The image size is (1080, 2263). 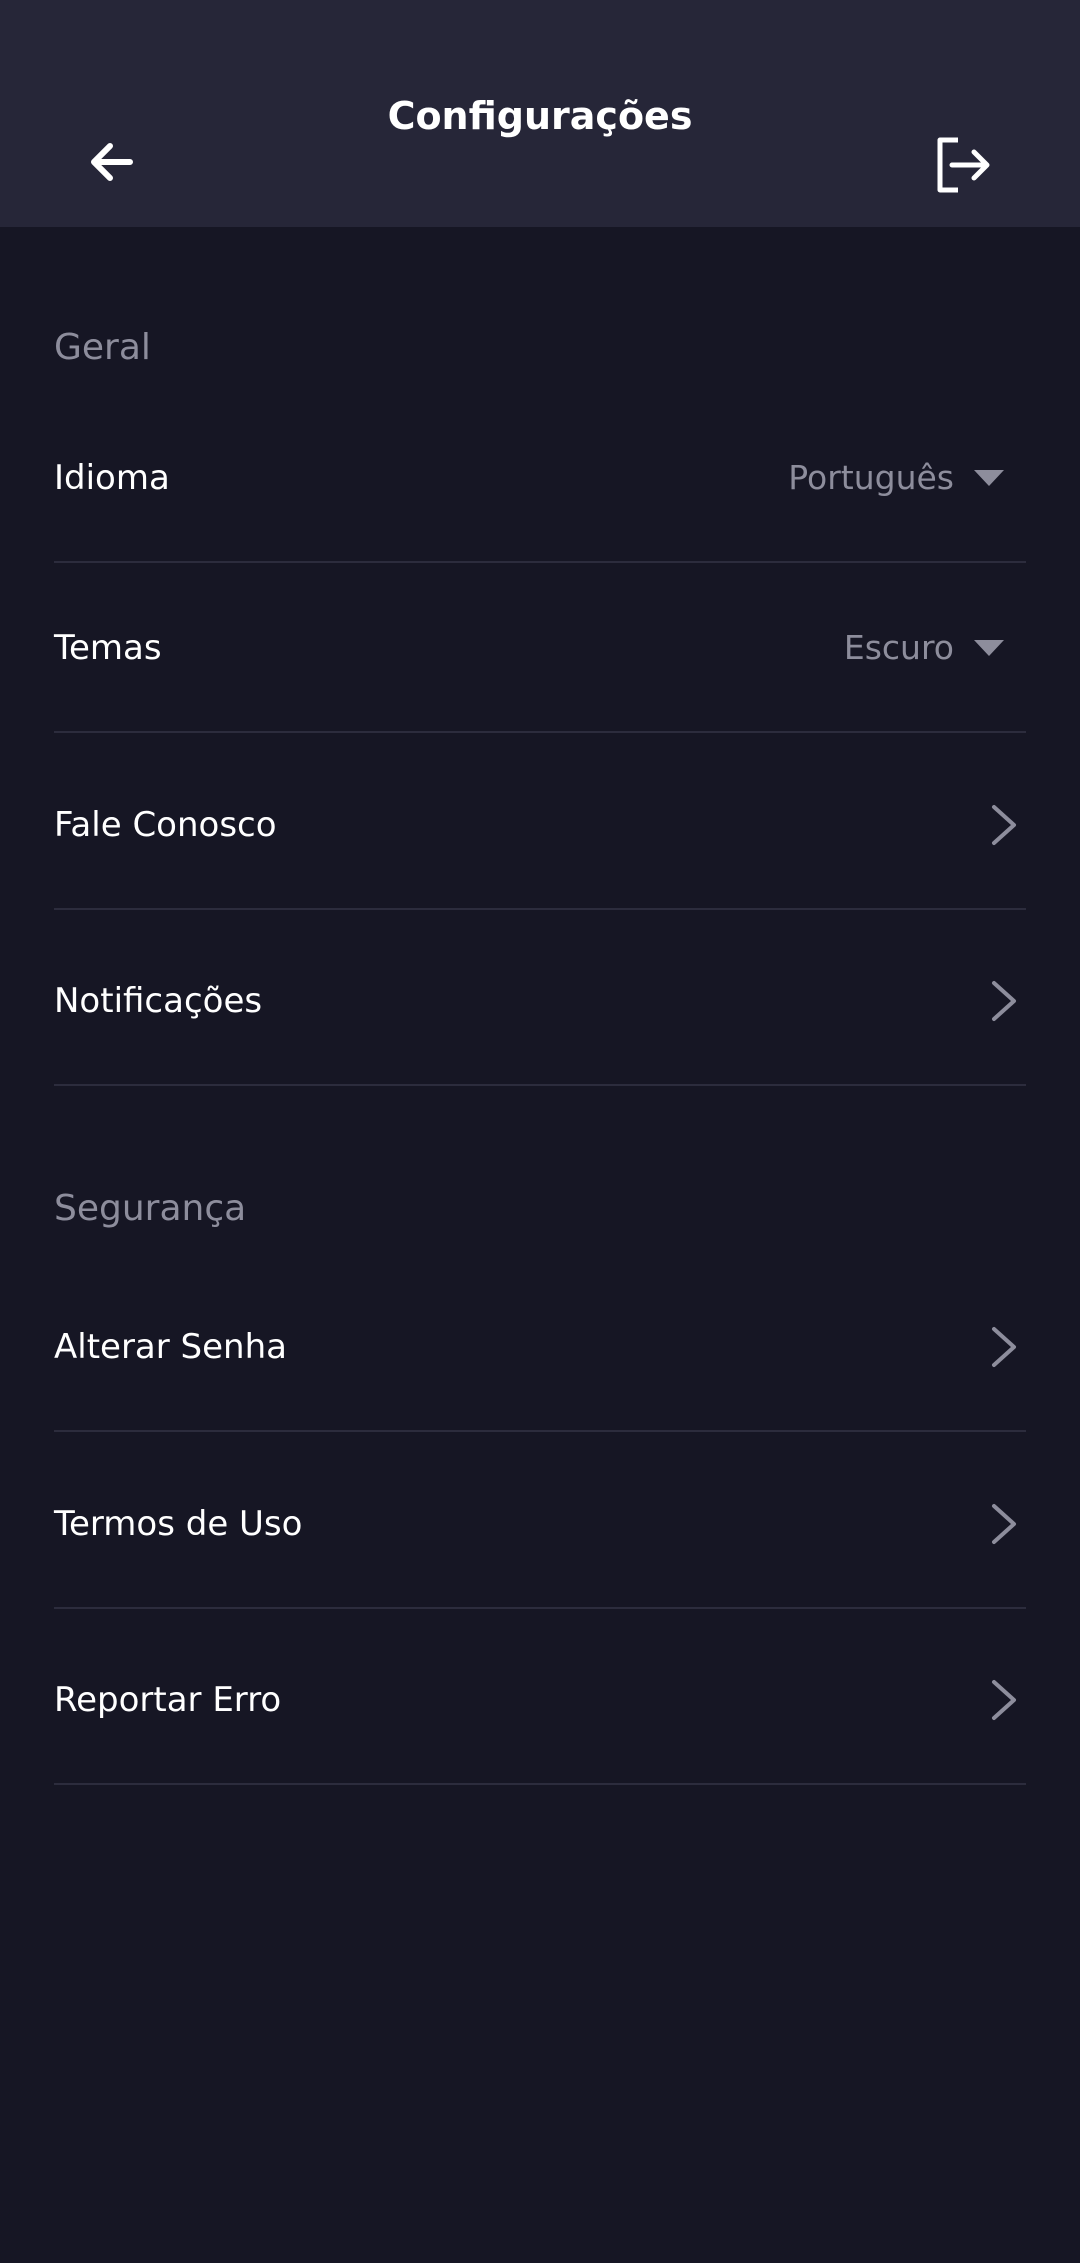 I want to click on settings-item-label: Alterar Senha, so click(x=170, y=1347).